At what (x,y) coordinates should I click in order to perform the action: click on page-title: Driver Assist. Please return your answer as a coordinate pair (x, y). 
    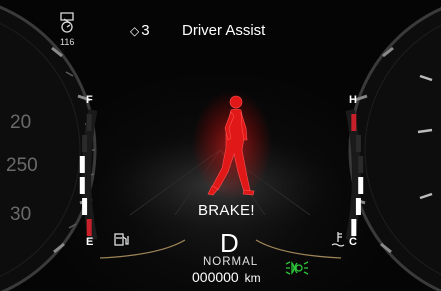
    Looking at the image, I should click on (224, 30).